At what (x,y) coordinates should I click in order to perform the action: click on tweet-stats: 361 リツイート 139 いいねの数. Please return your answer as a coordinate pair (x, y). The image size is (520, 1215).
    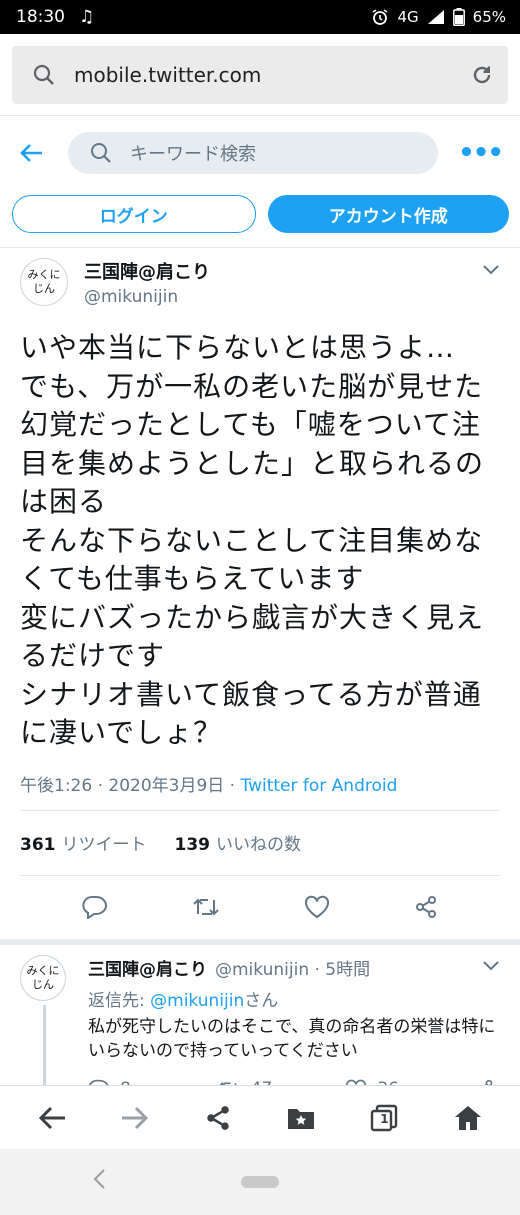
    Looking at the image, I should click on (260, 843).